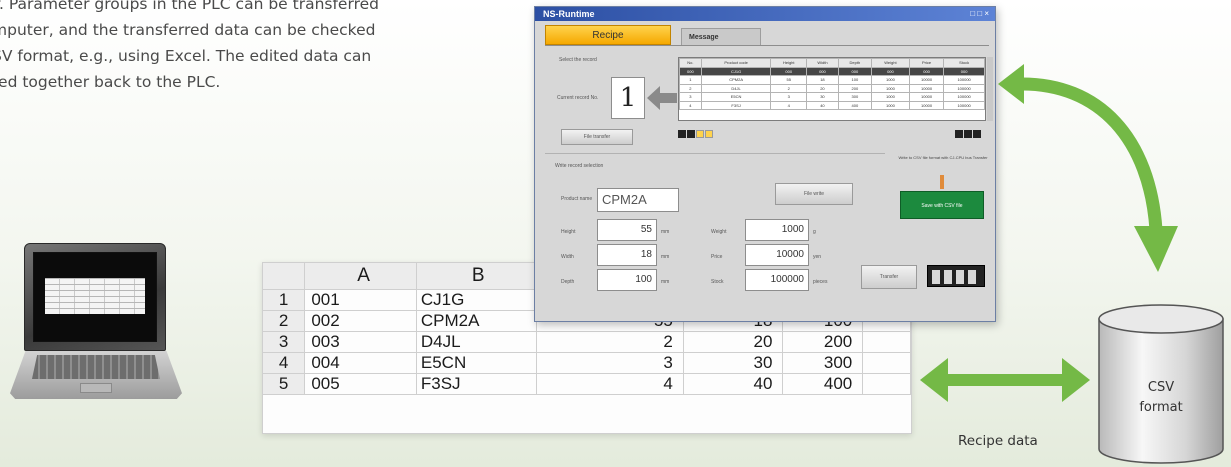 Image resolution: width=1231 pixels, height=467 pixels. I want to click on grid-cell: 300, so click(854, 97).